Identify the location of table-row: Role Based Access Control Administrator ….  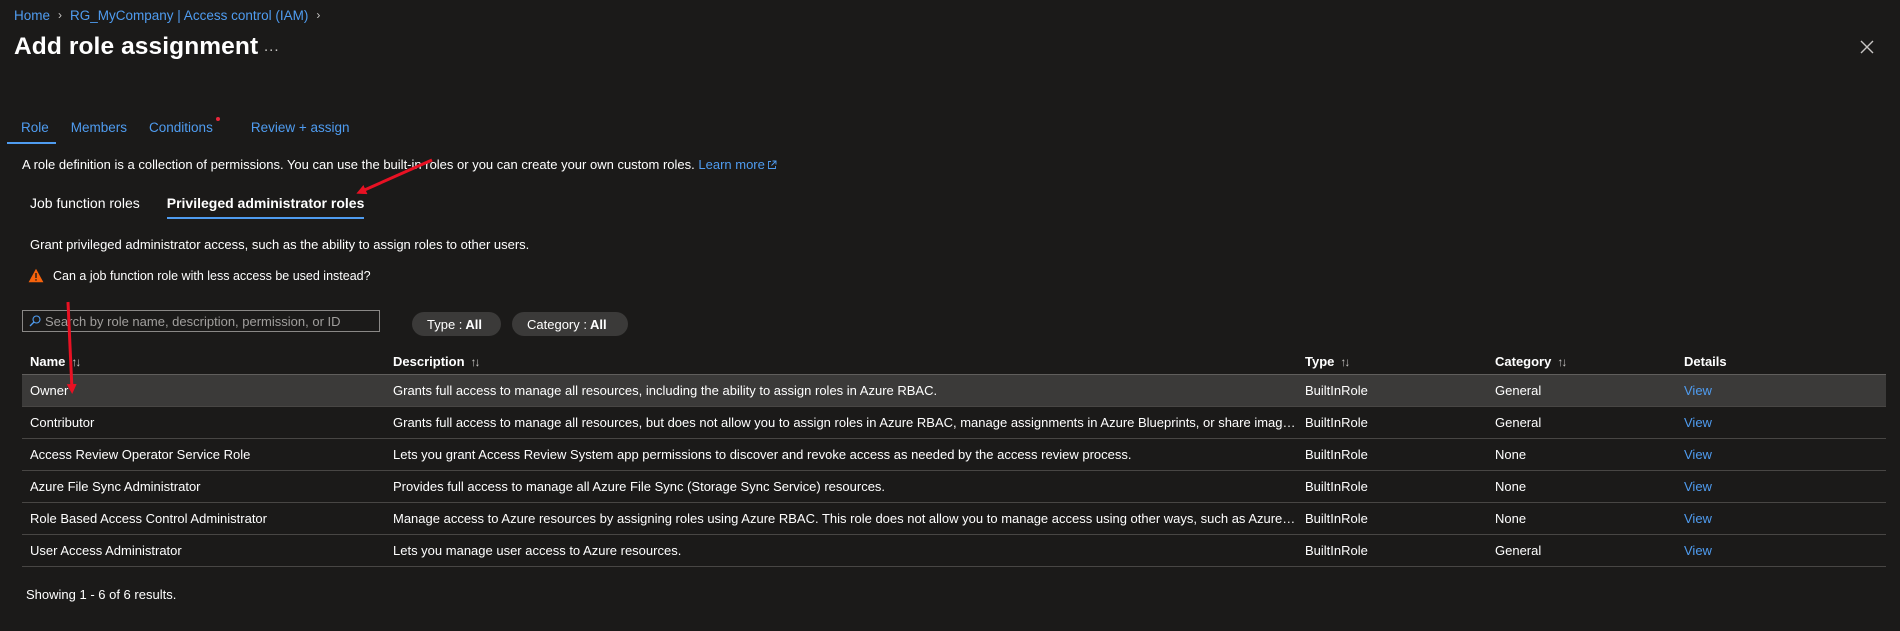
(954, 519).